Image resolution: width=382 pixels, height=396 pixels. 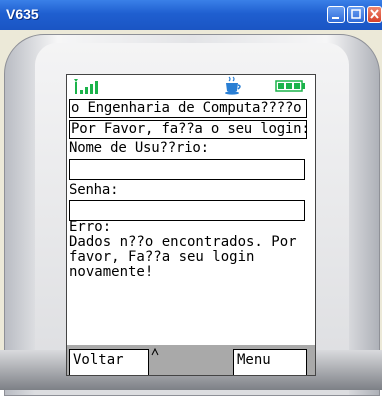 What do you see at coordinates (290, 86) in the screenshot?
I see `battery-full-icon` at bounding box center [290, 86].